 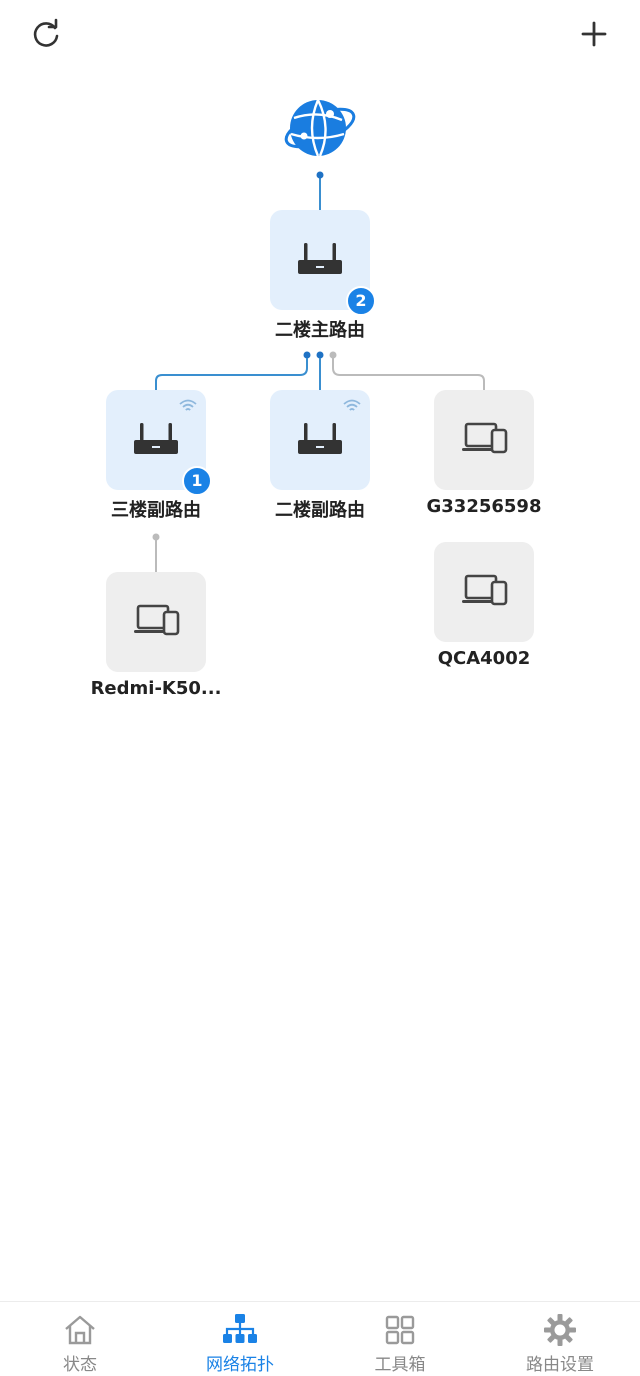 I want to click on sub-router-node-2f, so click(x=320, y=440).